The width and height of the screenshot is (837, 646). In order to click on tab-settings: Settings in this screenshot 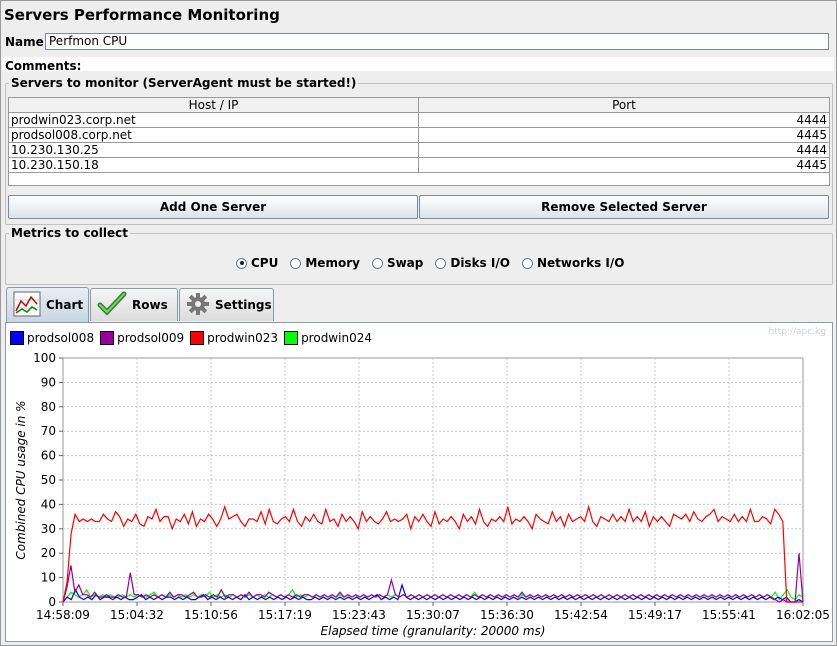, I will do `click(226, 304)`.